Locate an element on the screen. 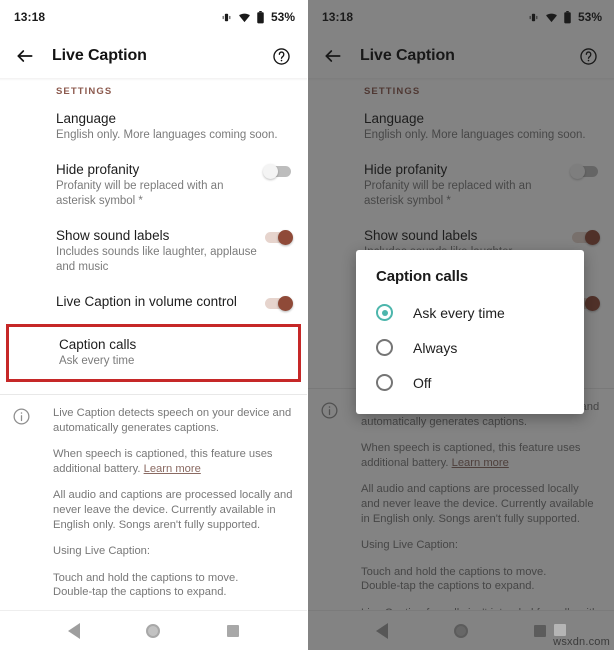 This screenshot has width=614, height=650. caption-calls-dialog: Caption calls Ask every time Always Off is located at coordinates (470, 332).